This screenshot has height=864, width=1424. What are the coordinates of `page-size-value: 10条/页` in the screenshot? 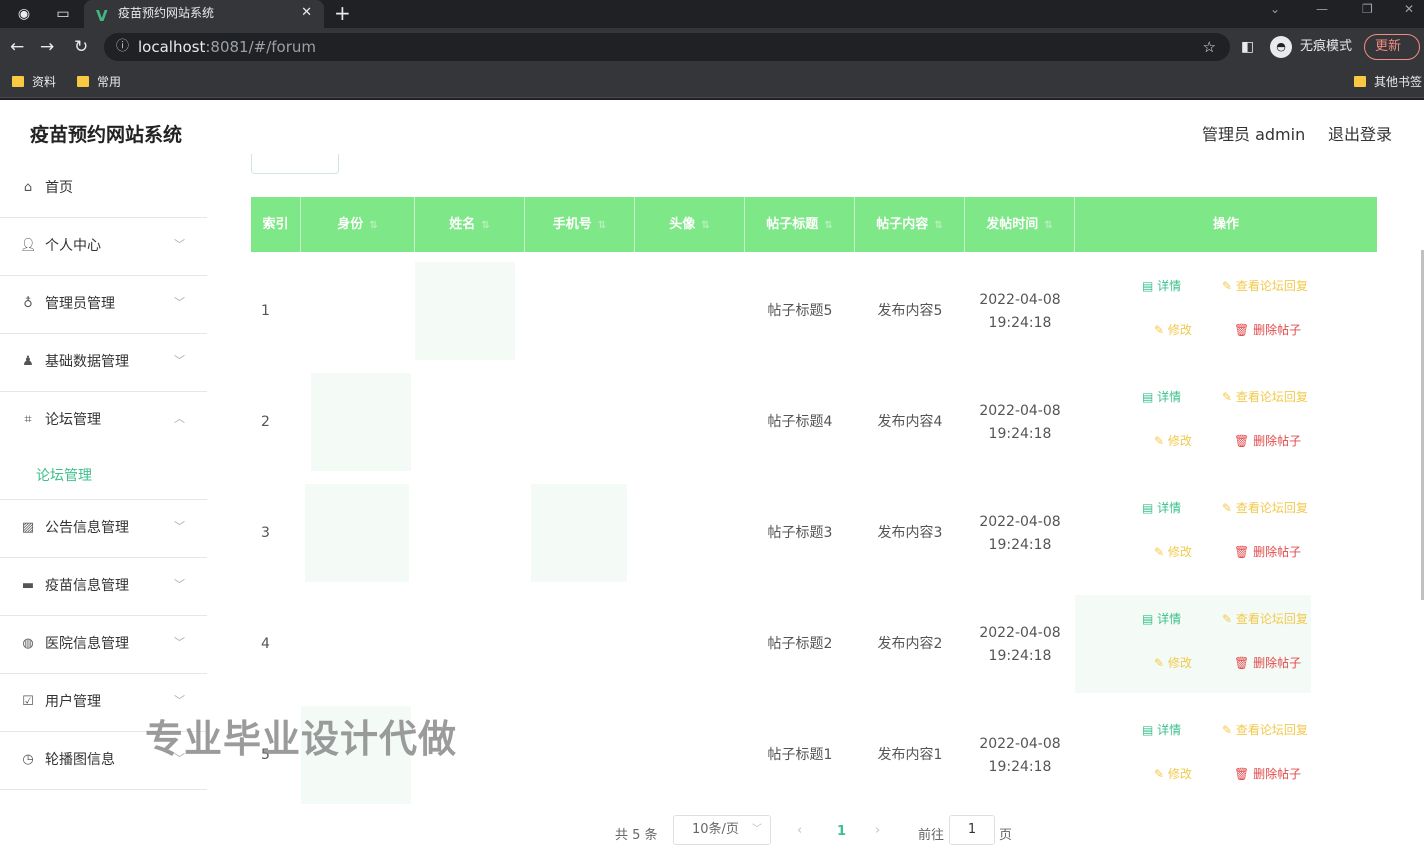 It's located at (715, 829).